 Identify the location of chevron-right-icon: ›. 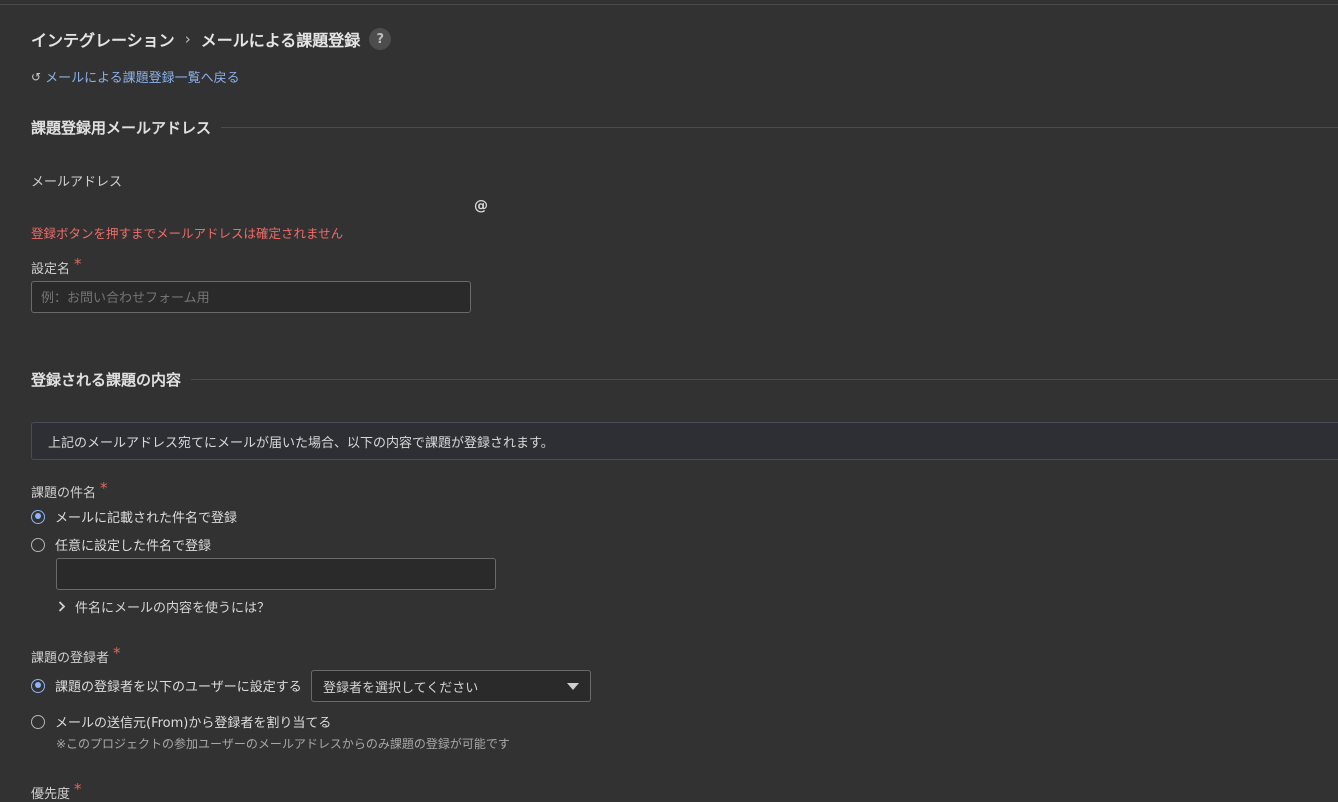
(187, 39).